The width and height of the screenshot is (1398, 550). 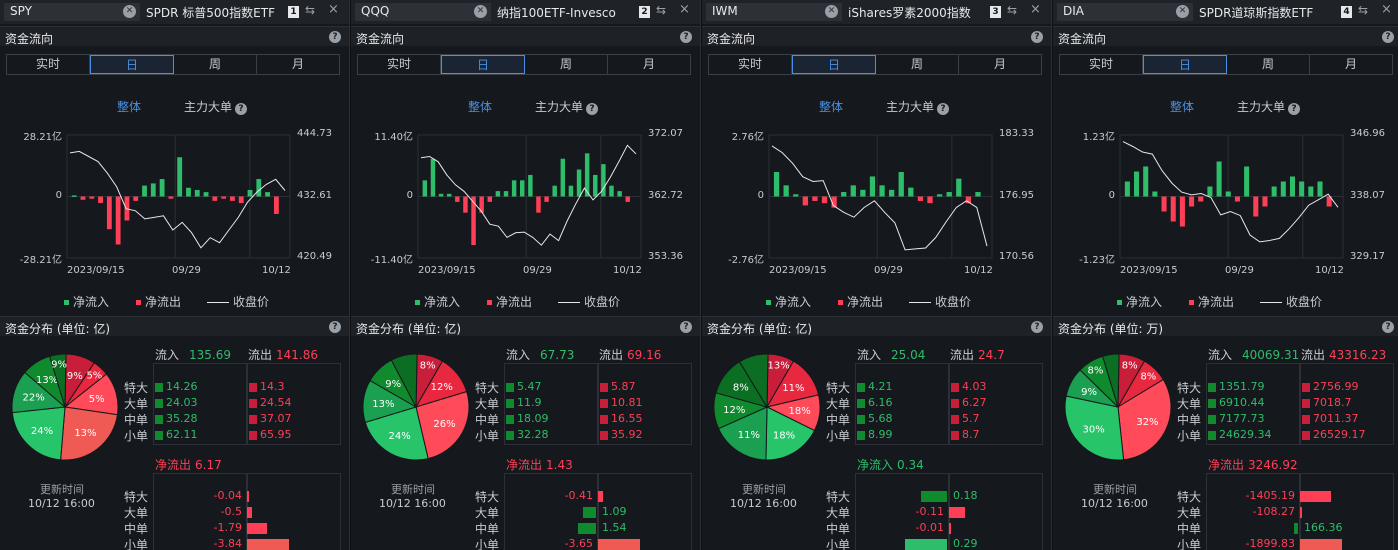 I want to click on legend-outflow-label: 净流出, so click(x=163, y=302).